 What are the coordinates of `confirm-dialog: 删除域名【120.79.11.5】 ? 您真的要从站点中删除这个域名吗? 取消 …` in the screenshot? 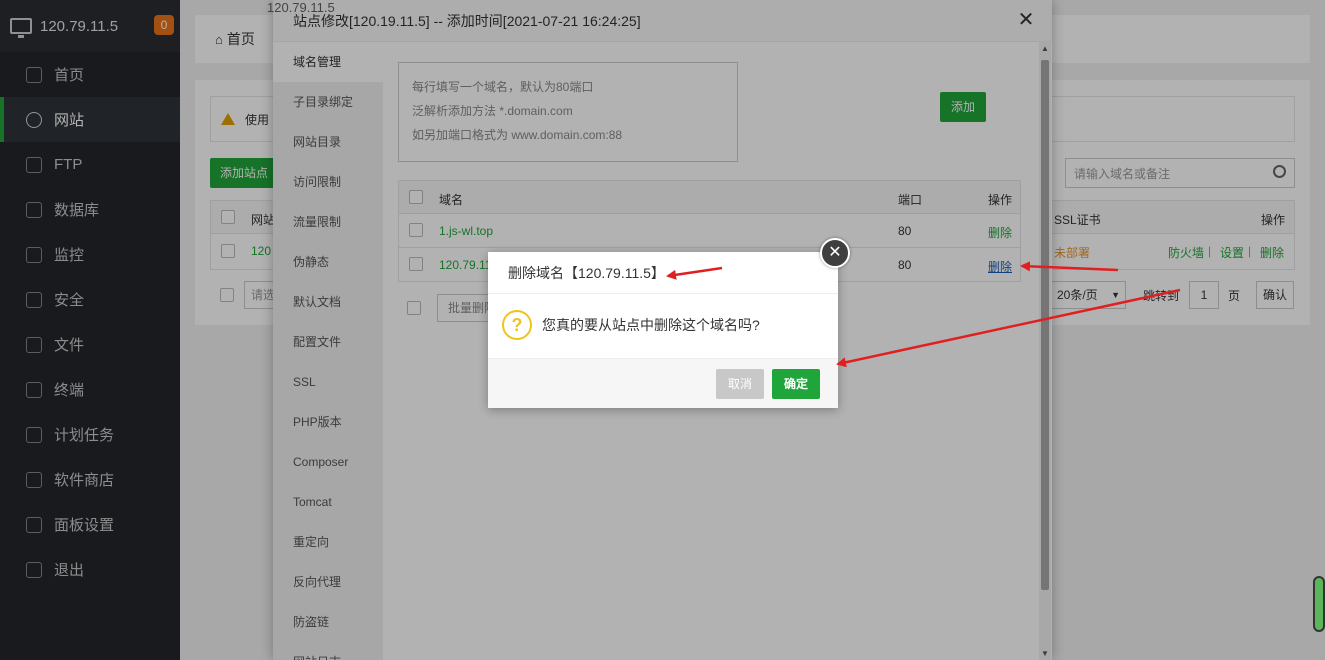 It's located at (663, 330).